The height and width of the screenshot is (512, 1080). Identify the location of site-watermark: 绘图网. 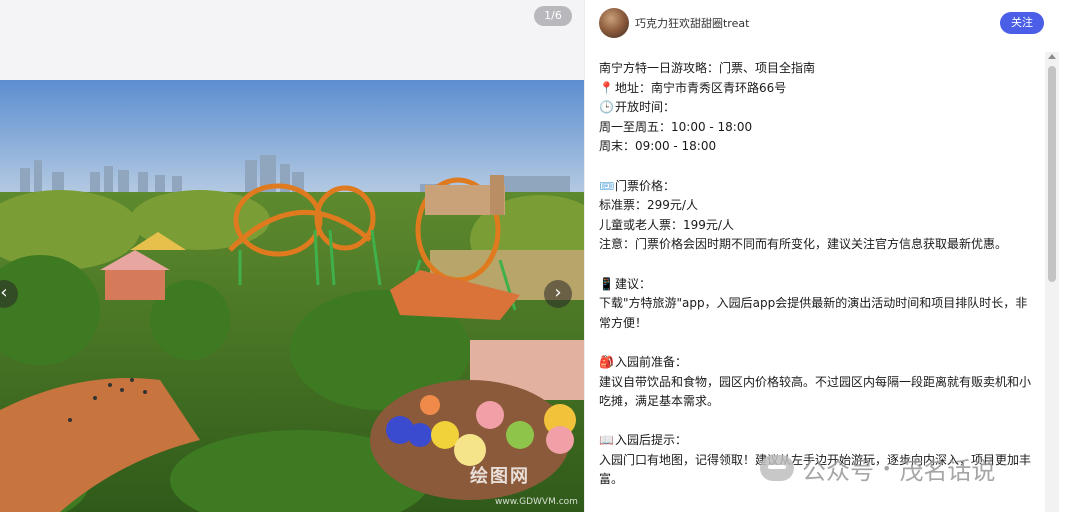
(500, 476).